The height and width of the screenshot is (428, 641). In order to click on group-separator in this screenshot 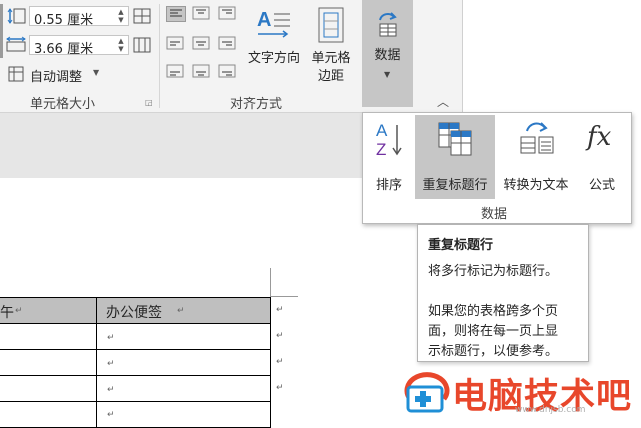, I will do `click(159, 56)`.